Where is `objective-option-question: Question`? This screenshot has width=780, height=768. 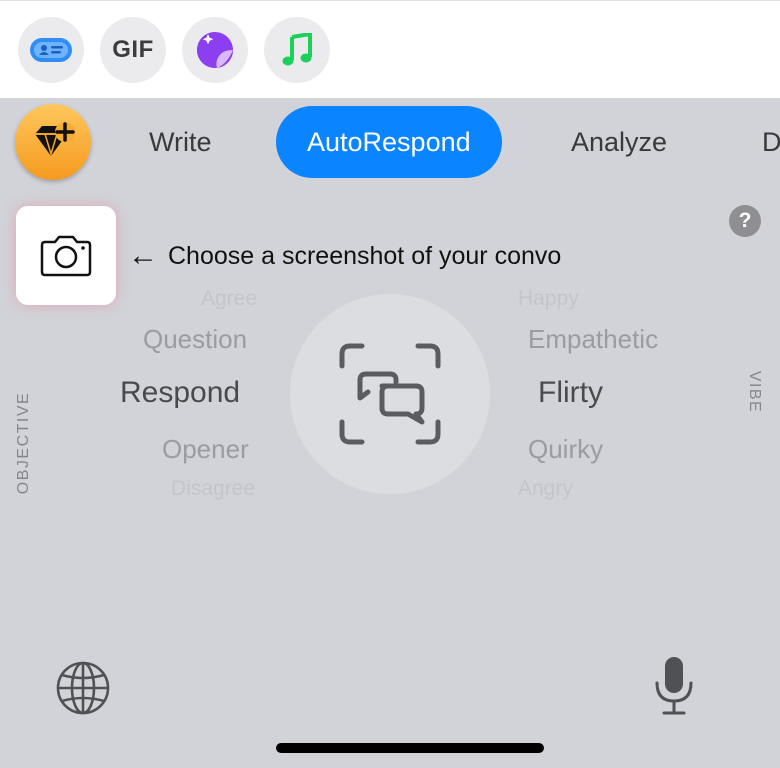 objective-option-question: Question is located at coordinates (195, 339).